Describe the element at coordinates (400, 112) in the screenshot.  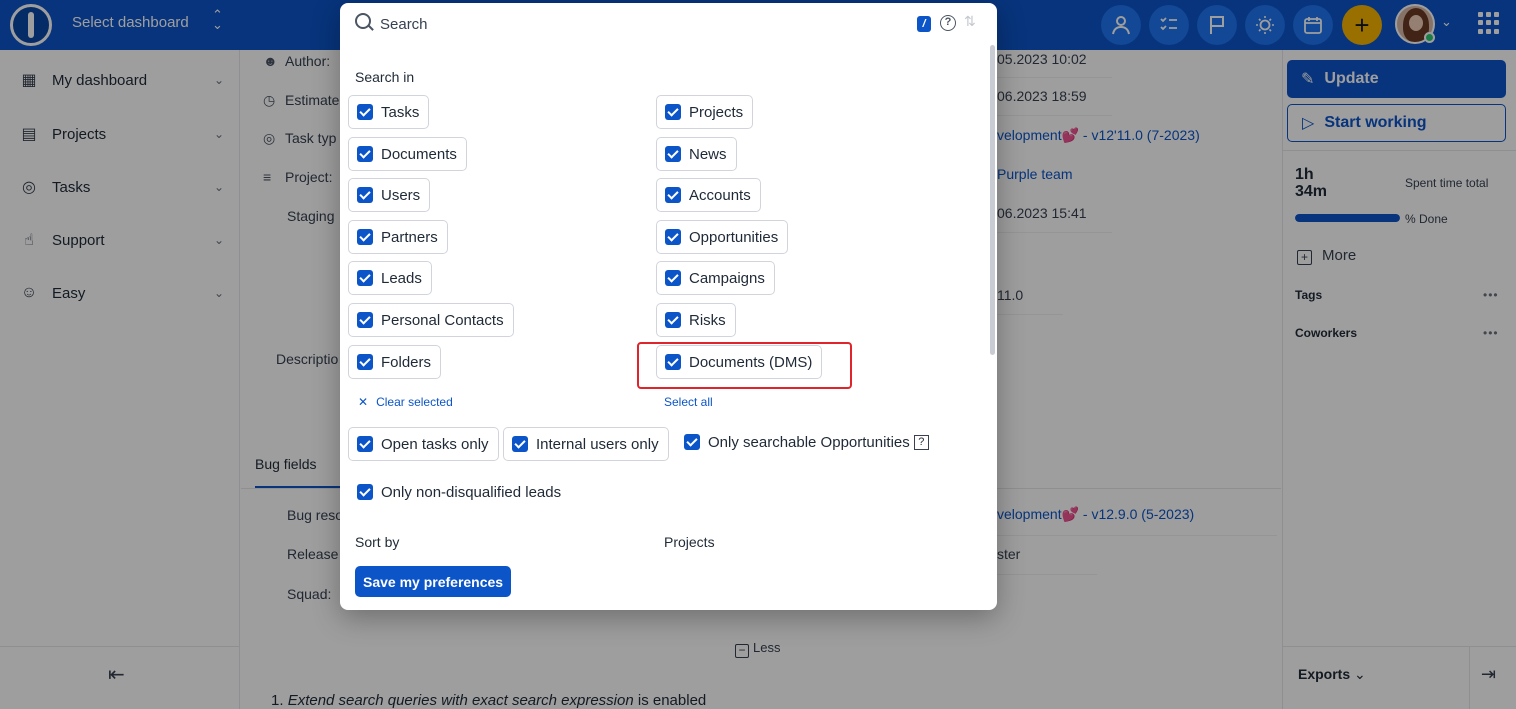
I see `checkbox-label: Tasks` at that location.